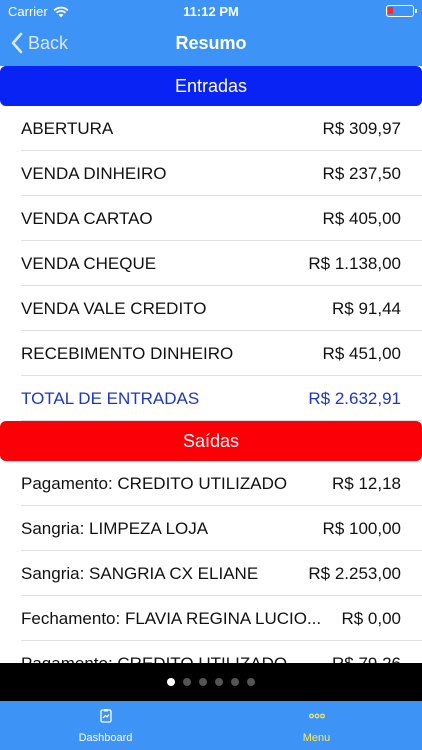 This screenshot has height=750, width=422. I want to click on item-value: R$ 91,44, so click(366, 308).